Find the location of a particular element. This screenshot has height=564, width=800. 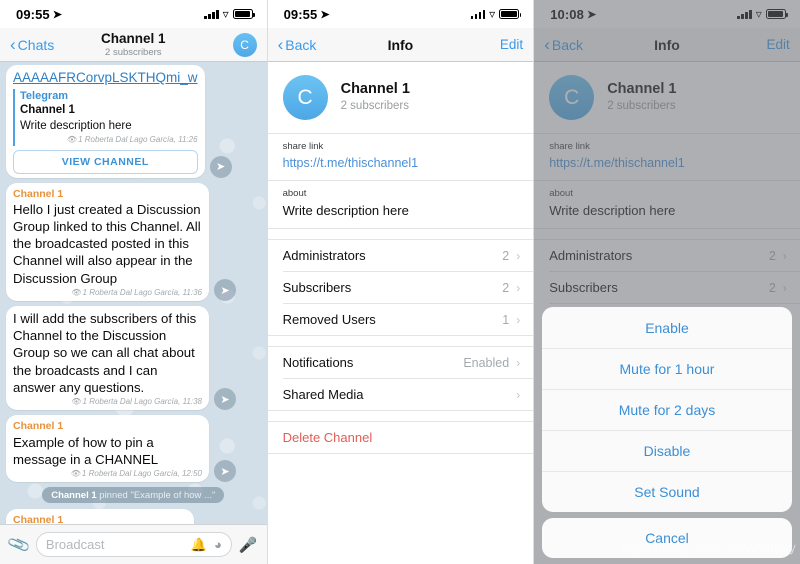

action-disable: Disable is located at coordinates (667, 450).